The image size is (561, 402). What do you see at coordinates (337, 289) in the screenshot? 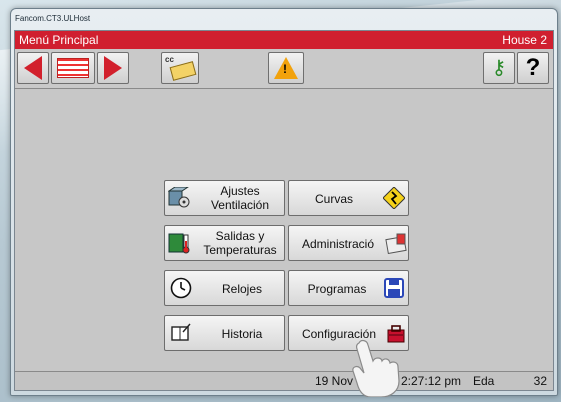
I see `programas-label: Programas` at bounding box center [337, 289].